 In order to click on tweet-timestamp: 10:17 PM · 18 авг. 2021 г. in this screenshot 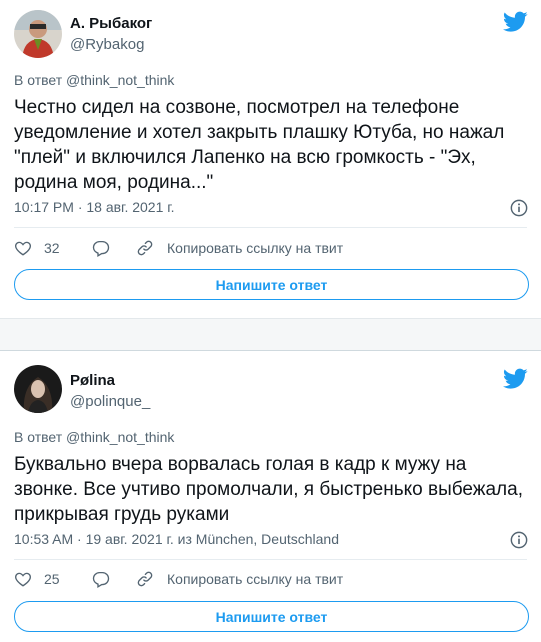, I will do `click(94, 207)`.